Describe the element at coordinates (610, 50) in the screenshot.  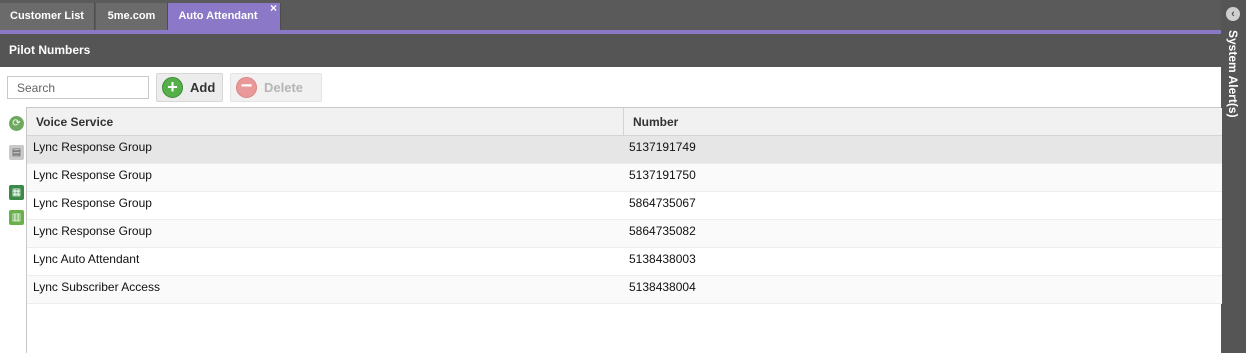
I see `page-title: Pilot Numbers` at that location.